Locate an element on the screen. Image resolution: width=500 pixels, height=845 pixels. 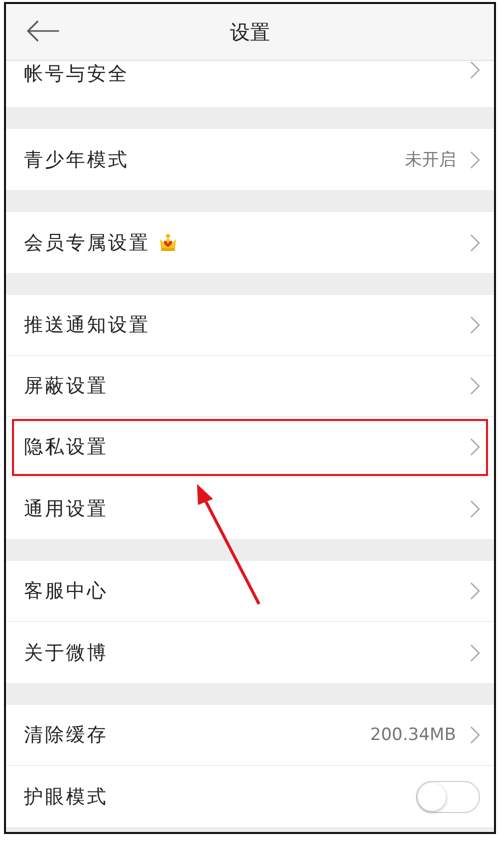
row-label: 会员专属设置 is located at coordinates (87, 243).